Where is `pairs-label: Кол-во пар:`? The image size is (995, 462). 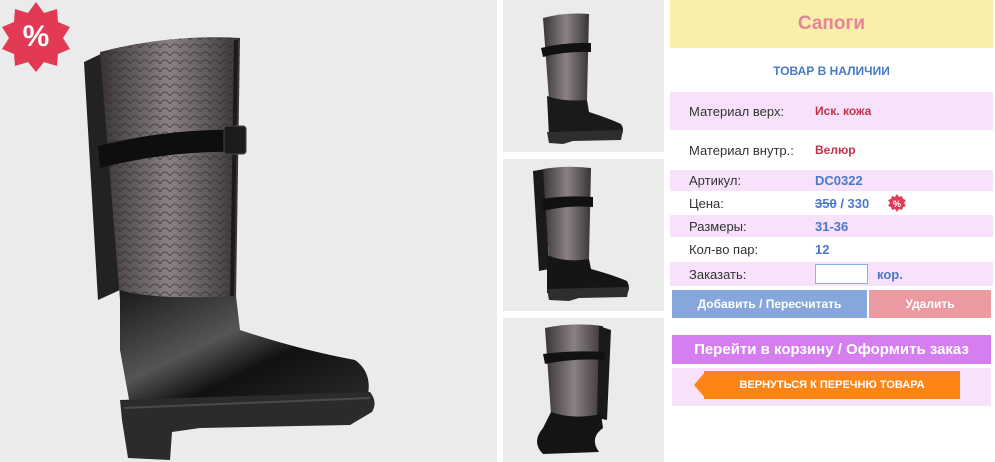
pairs-label: Кол-во пар: is located at coordinates (724, 249).